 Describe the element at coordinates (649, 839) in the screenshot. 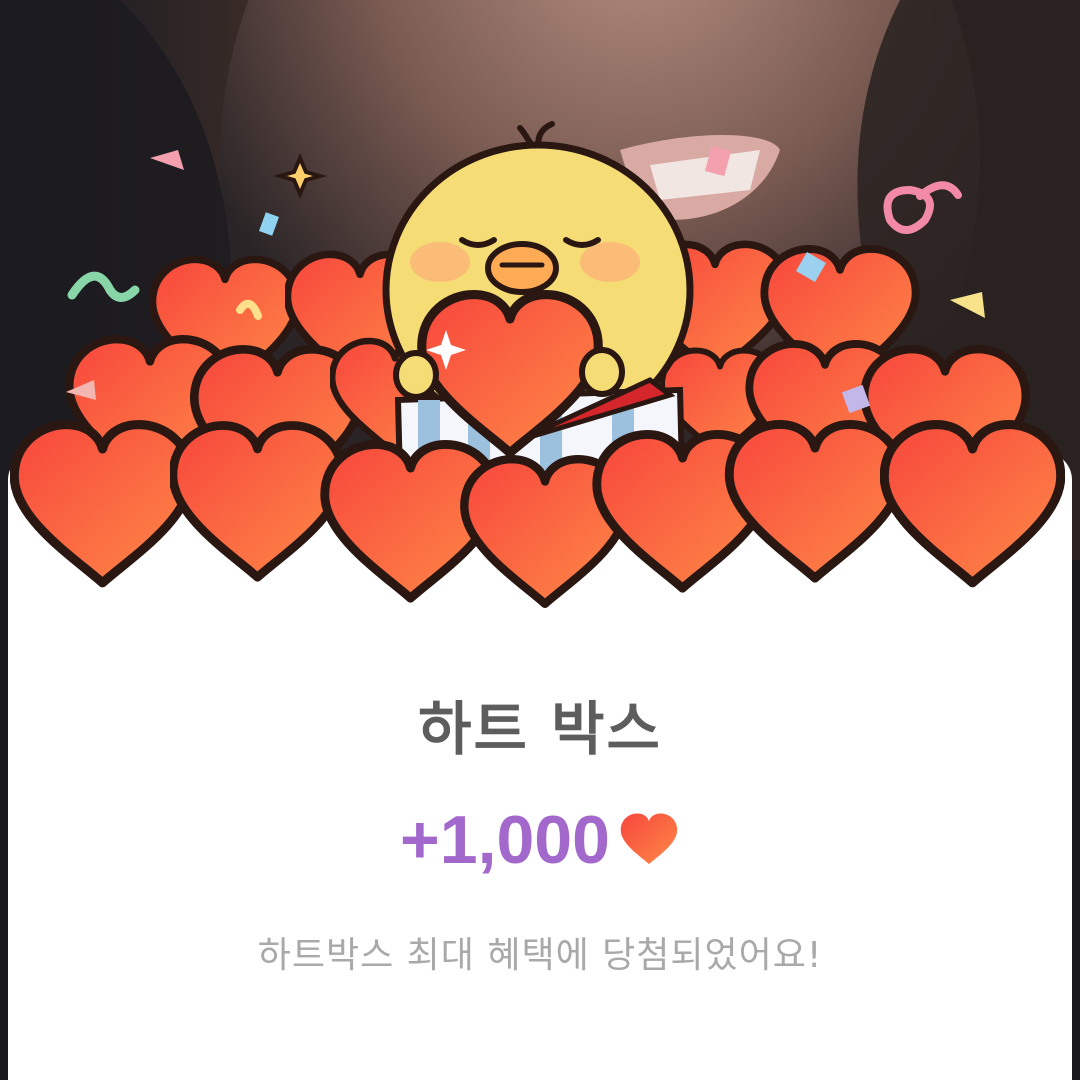

I see `heart-icon` at that location.